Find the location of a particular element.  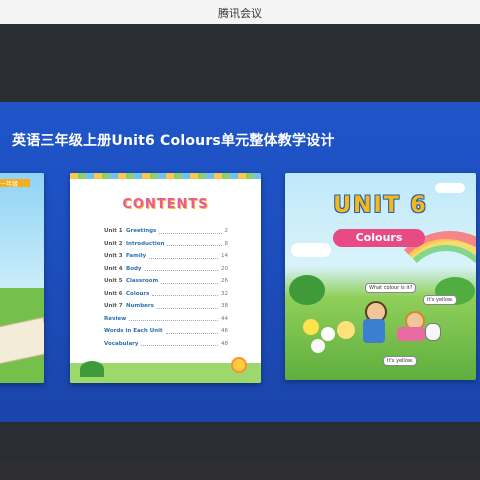

unit-heading: UNIT 6 is located at coordinates (380, 205).